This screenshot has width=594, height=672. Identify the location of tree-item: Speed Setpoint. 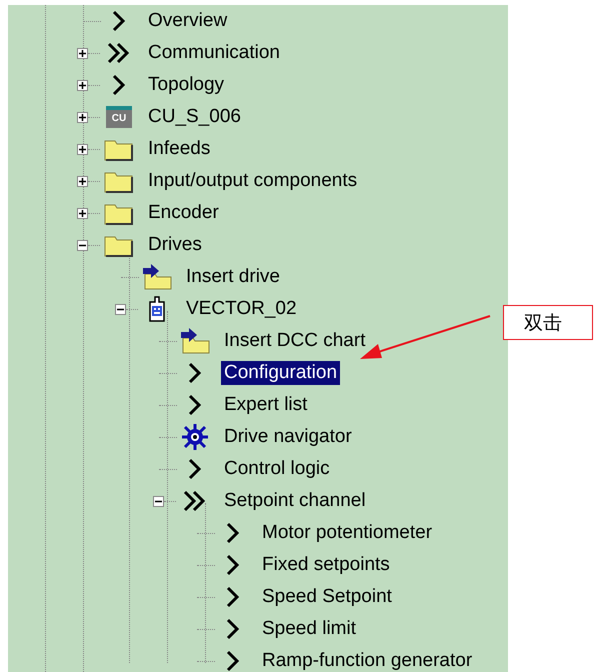
(327, 597).